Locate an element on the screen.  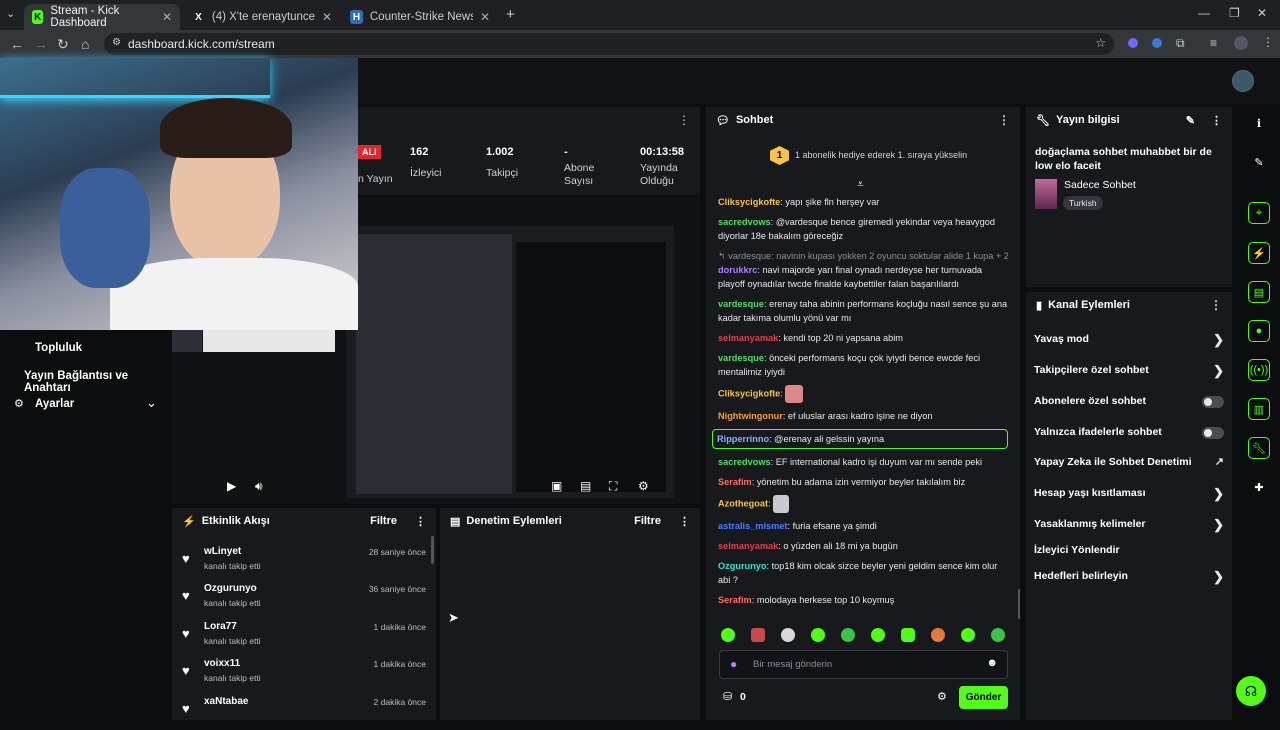
window-close-icon: ✕ is located at coordinates (1262, 13).